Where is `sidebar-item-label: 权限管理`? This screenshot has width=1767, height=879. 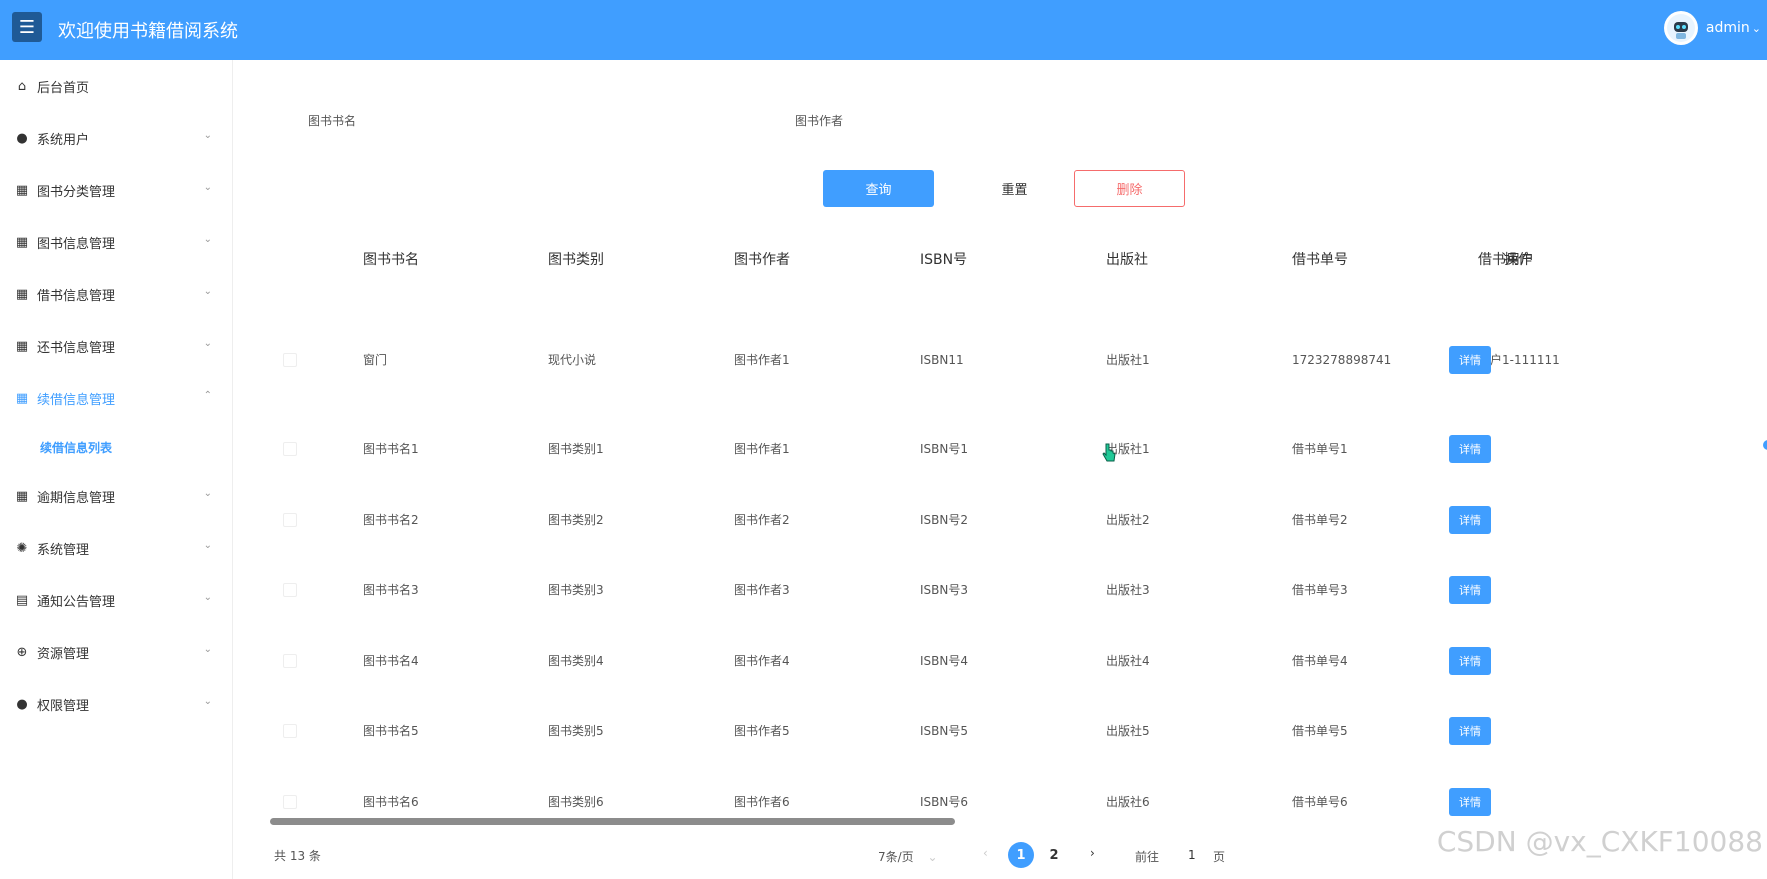
sidebar-item-label: 权限管理 is located at coordinates (63, 706).